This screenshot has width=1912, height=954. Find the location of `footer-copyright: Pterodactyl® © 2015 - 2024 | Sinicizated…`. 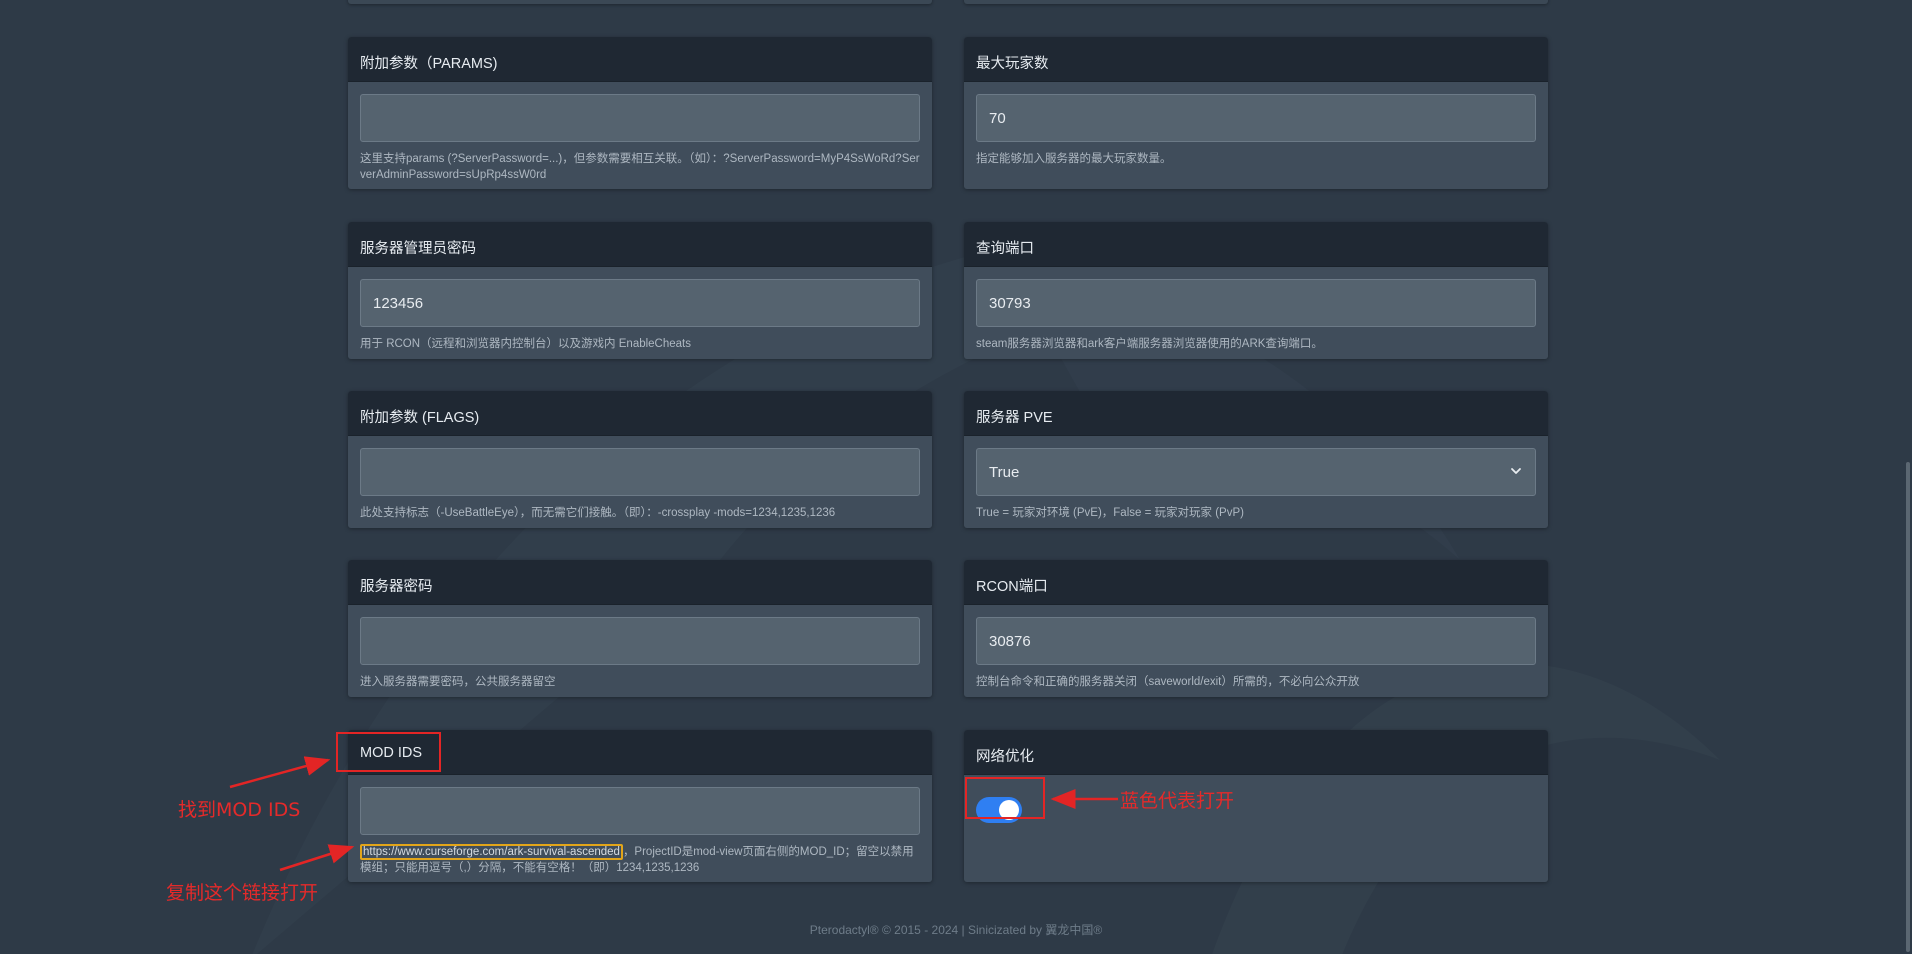

footer-copyright: Pterodactyl® © 2015 - 2024 | Sinicizated… is located at coordinates (956, 930).